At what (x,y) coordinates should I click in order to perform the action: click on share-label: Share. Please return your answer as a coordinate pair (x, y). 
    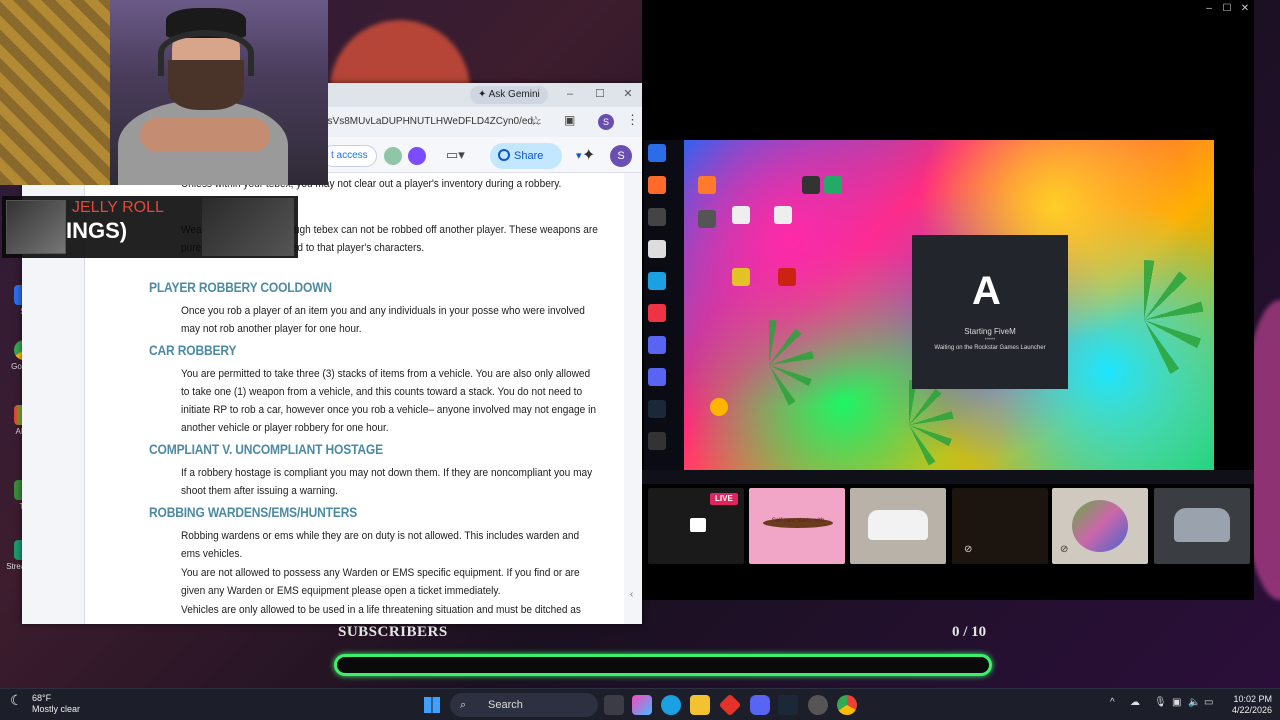
    Looking at the image, I should click on (529, 156).